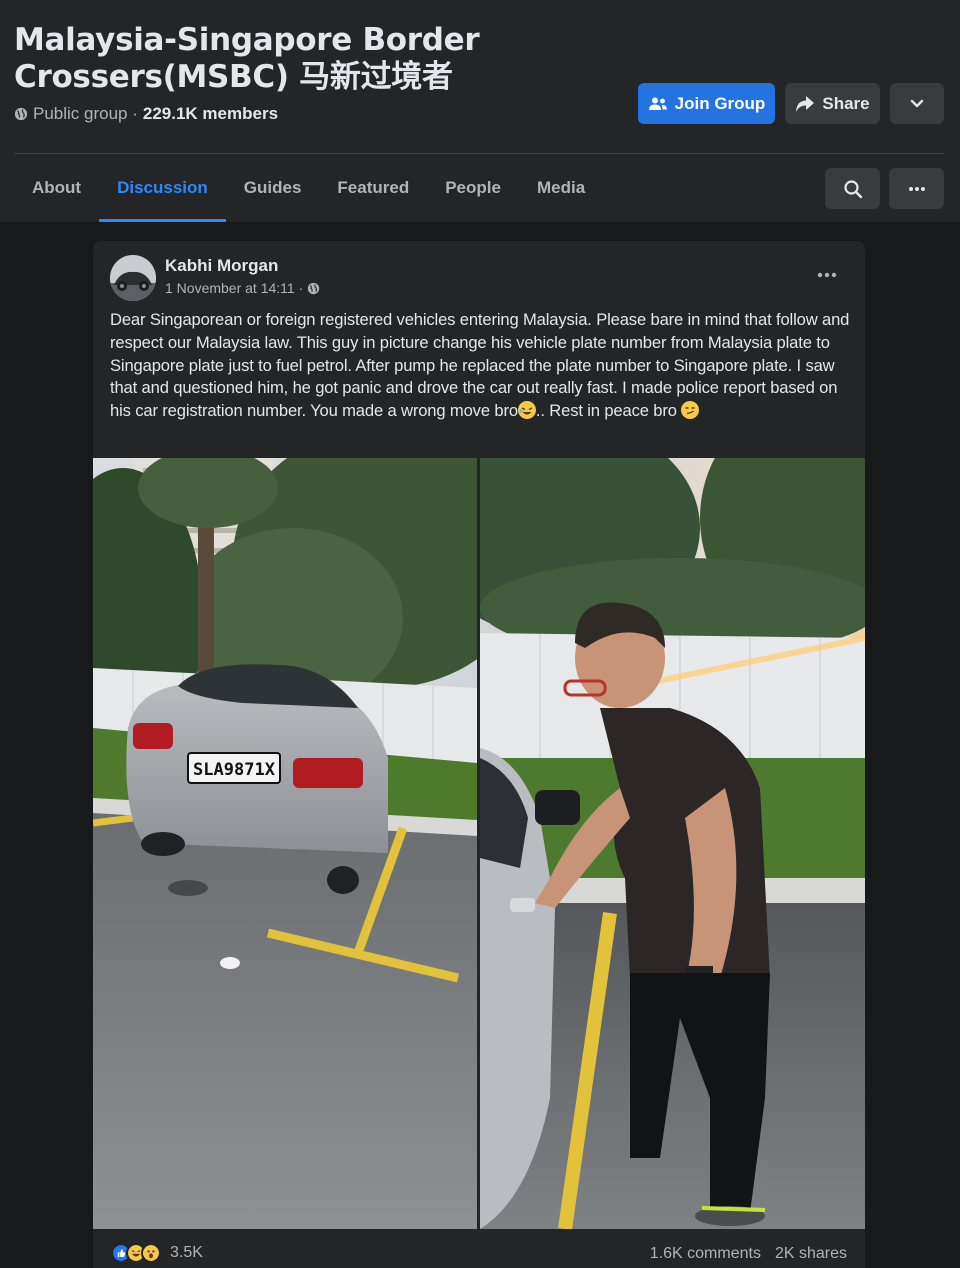 The width and height of the screenshot is (960, 1268). What do you see at coordinates (133, 278) in the screenshot?
I see `avatar` at bounding box center [133, 278].